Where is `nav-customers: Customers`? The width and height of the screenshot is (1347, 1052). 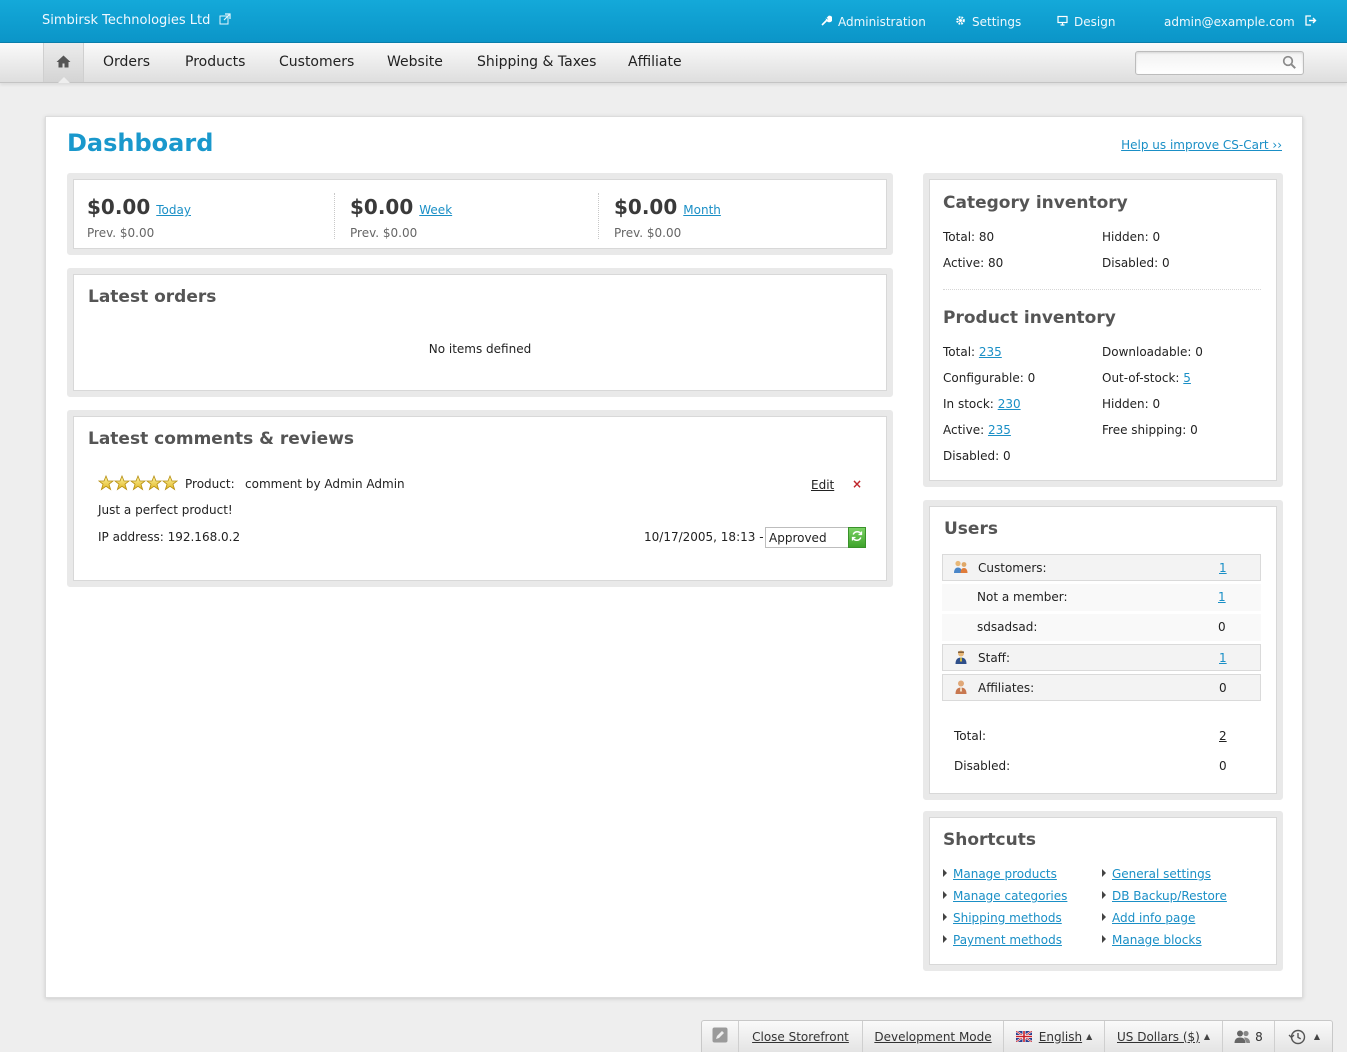 nav-customers: Customers is located at coordinates (316, 62).